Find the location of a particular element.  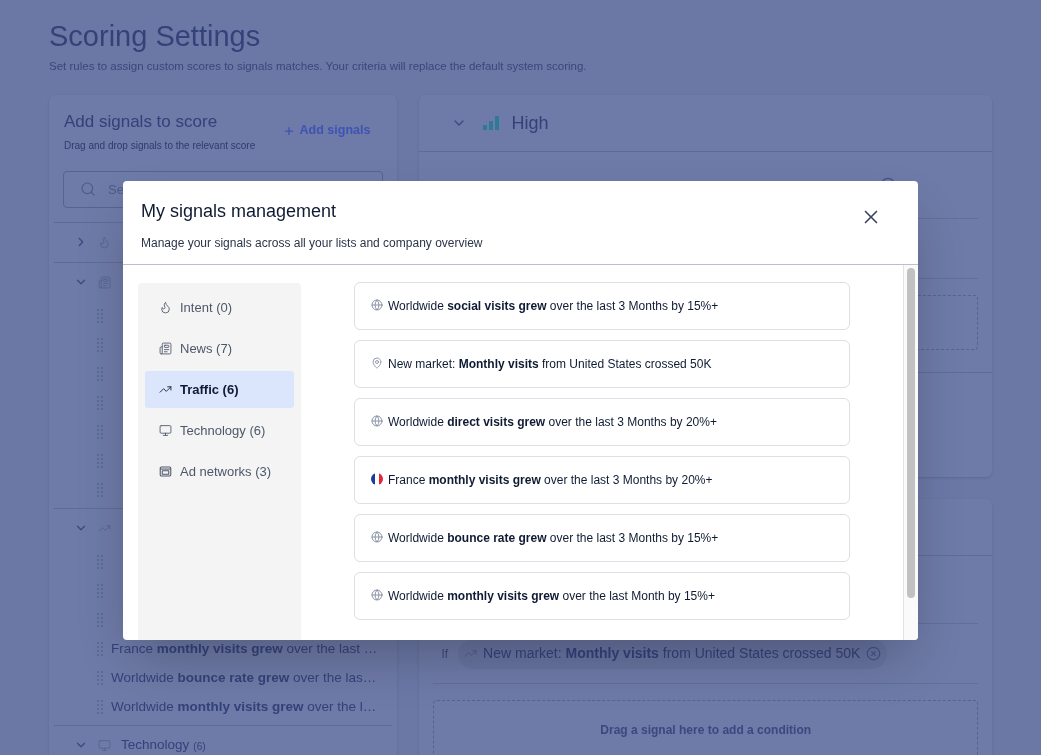

modal-title: My signals management is located at coordinates (239, 211).